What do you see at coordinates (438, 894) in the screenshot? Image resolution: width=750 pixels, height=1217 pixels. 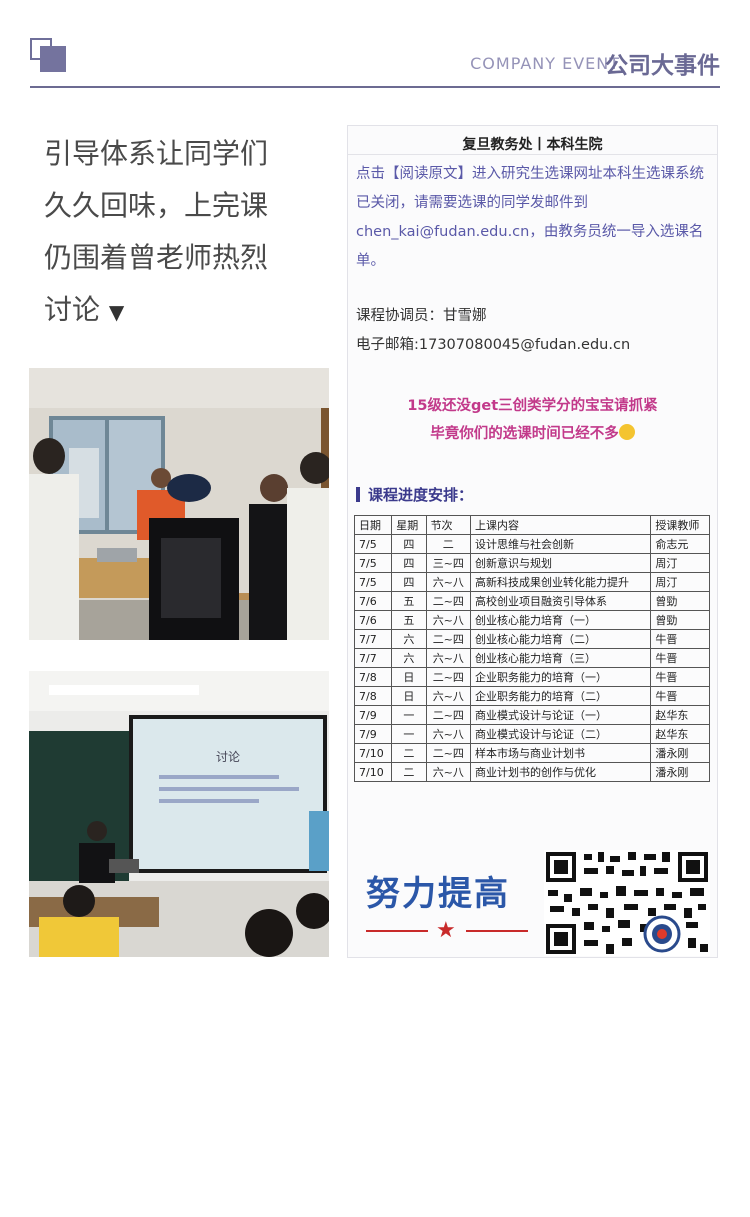 I see `slogan-text: 努力提高` at bounding box center [438, 894].